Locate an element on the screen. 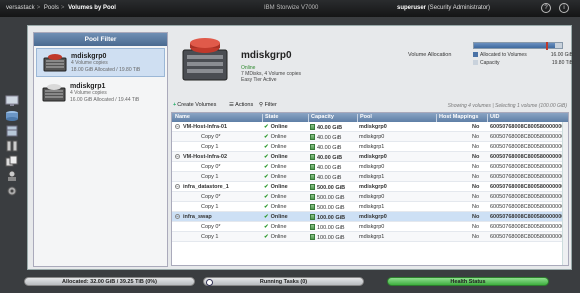 This screenshot has width=580, height=293. allocated-swatch is located at coordinates (475, 54).